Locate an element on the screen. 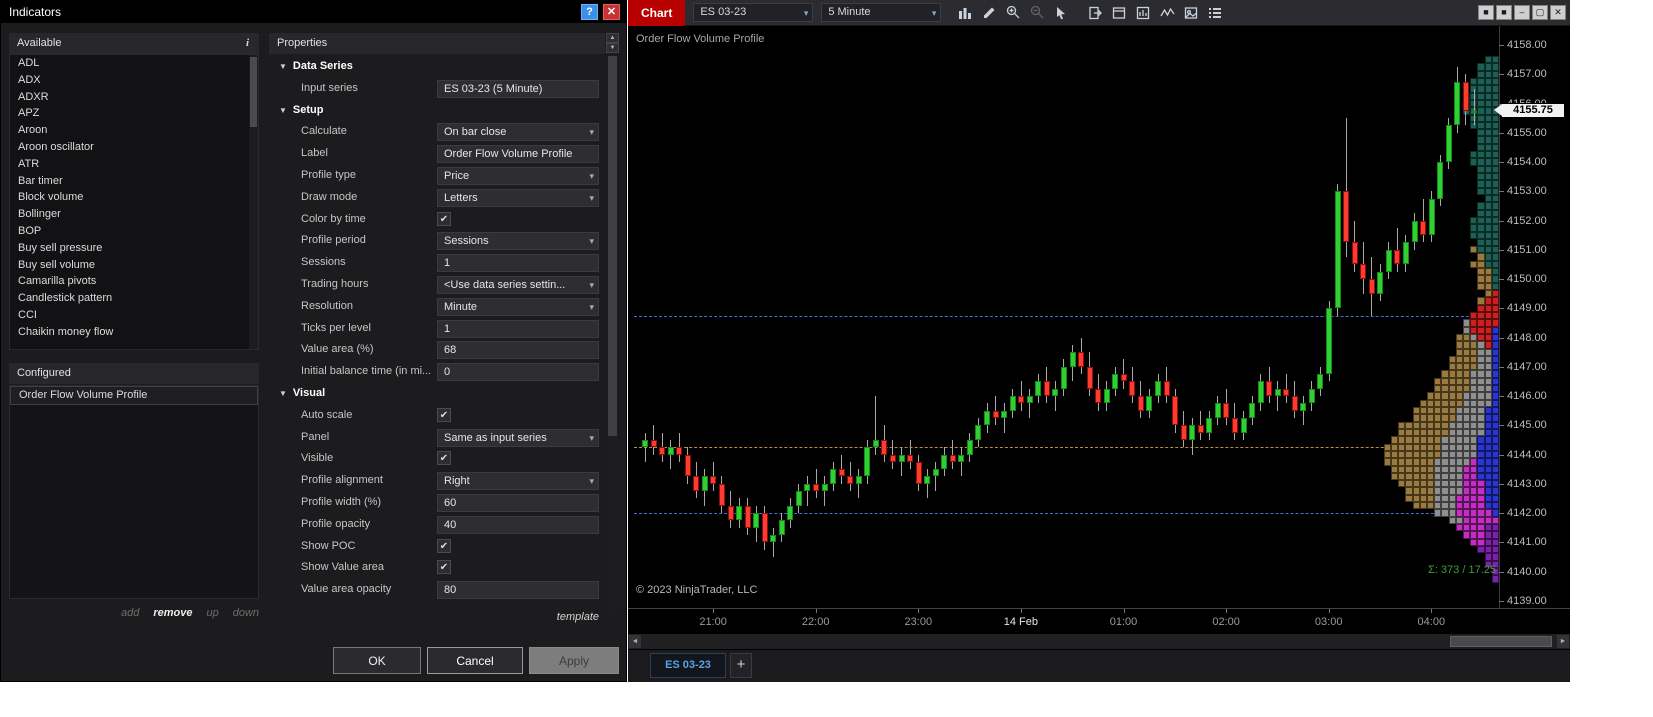 This screenshot has height=717, width=1653. available-indicator-item: CCI is located at coordinates (134, 315).